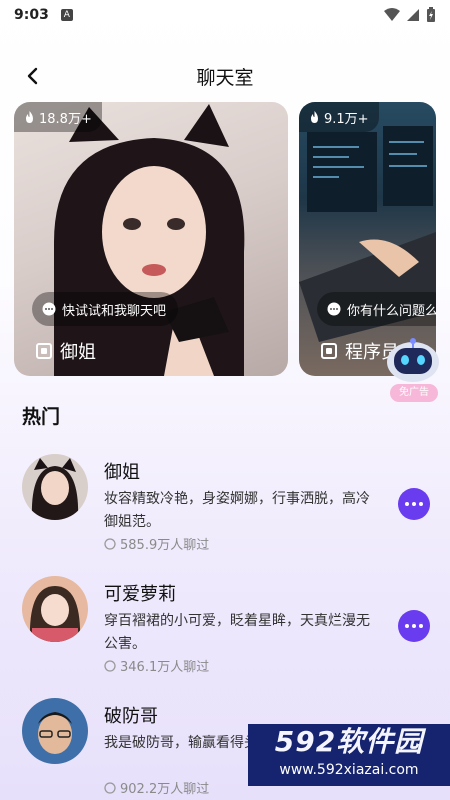 This screenshot has height=800, width=450. Describe the element at coordinates (114, 311) in the screenshot. I see `greeting-text: 快试试和我聊天吧` at that location.